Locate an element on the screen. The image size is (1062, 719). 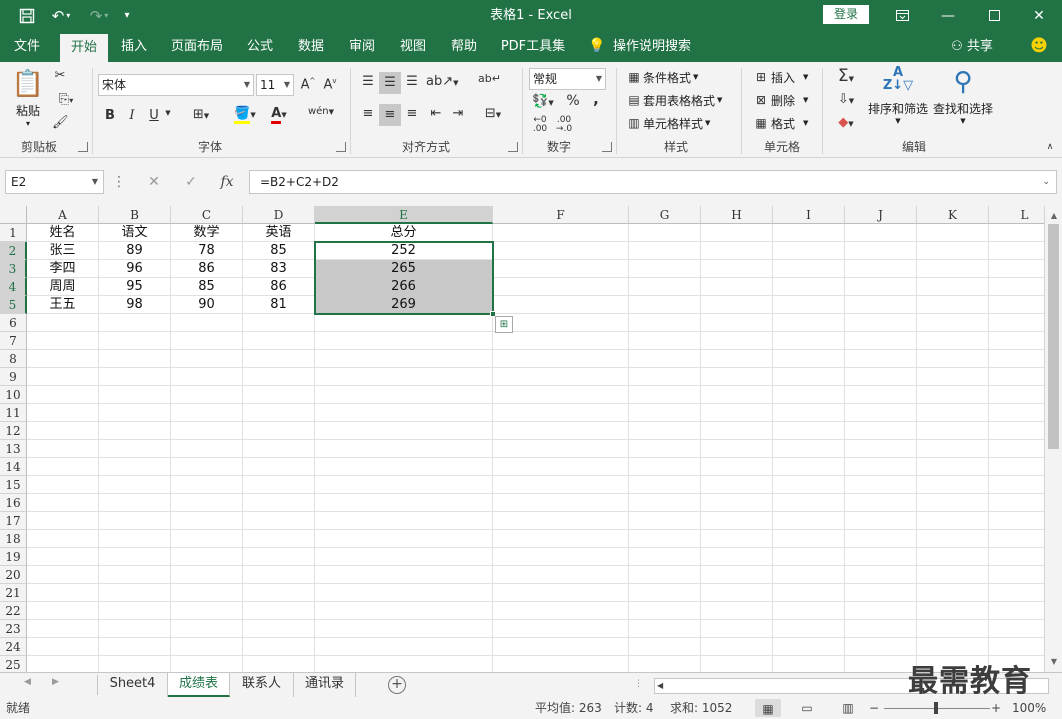
cell-b4: 95 is located at coordinates (134, 287).